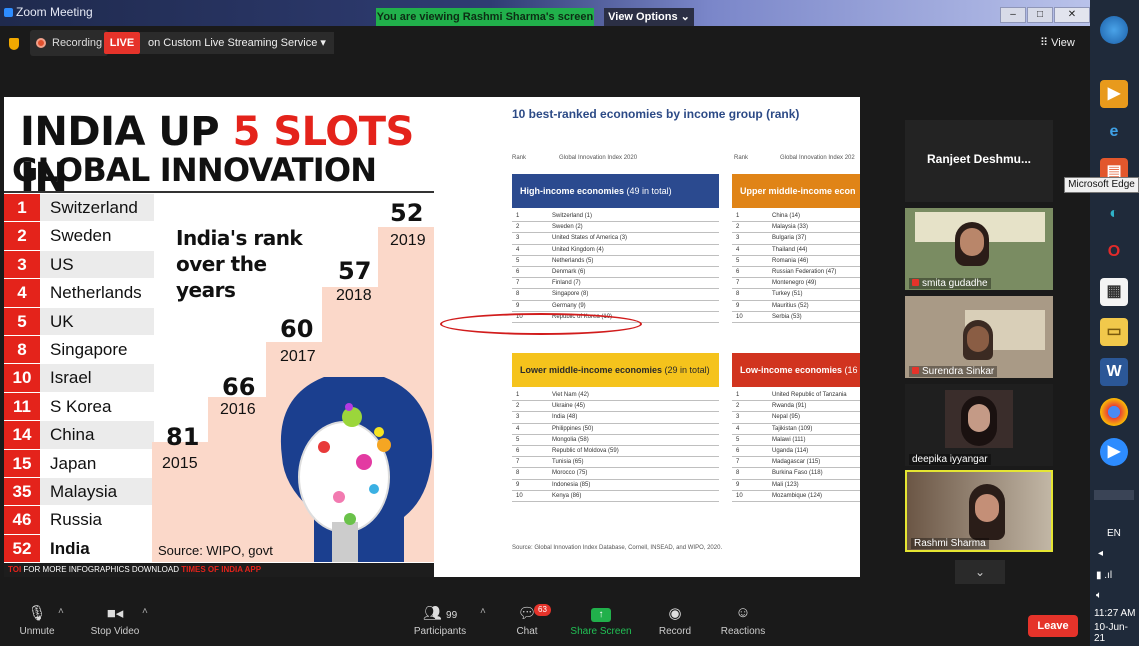  Describe the element at coordinates (675, 631) in the screenshot. I see `record-label: Record` at that location.